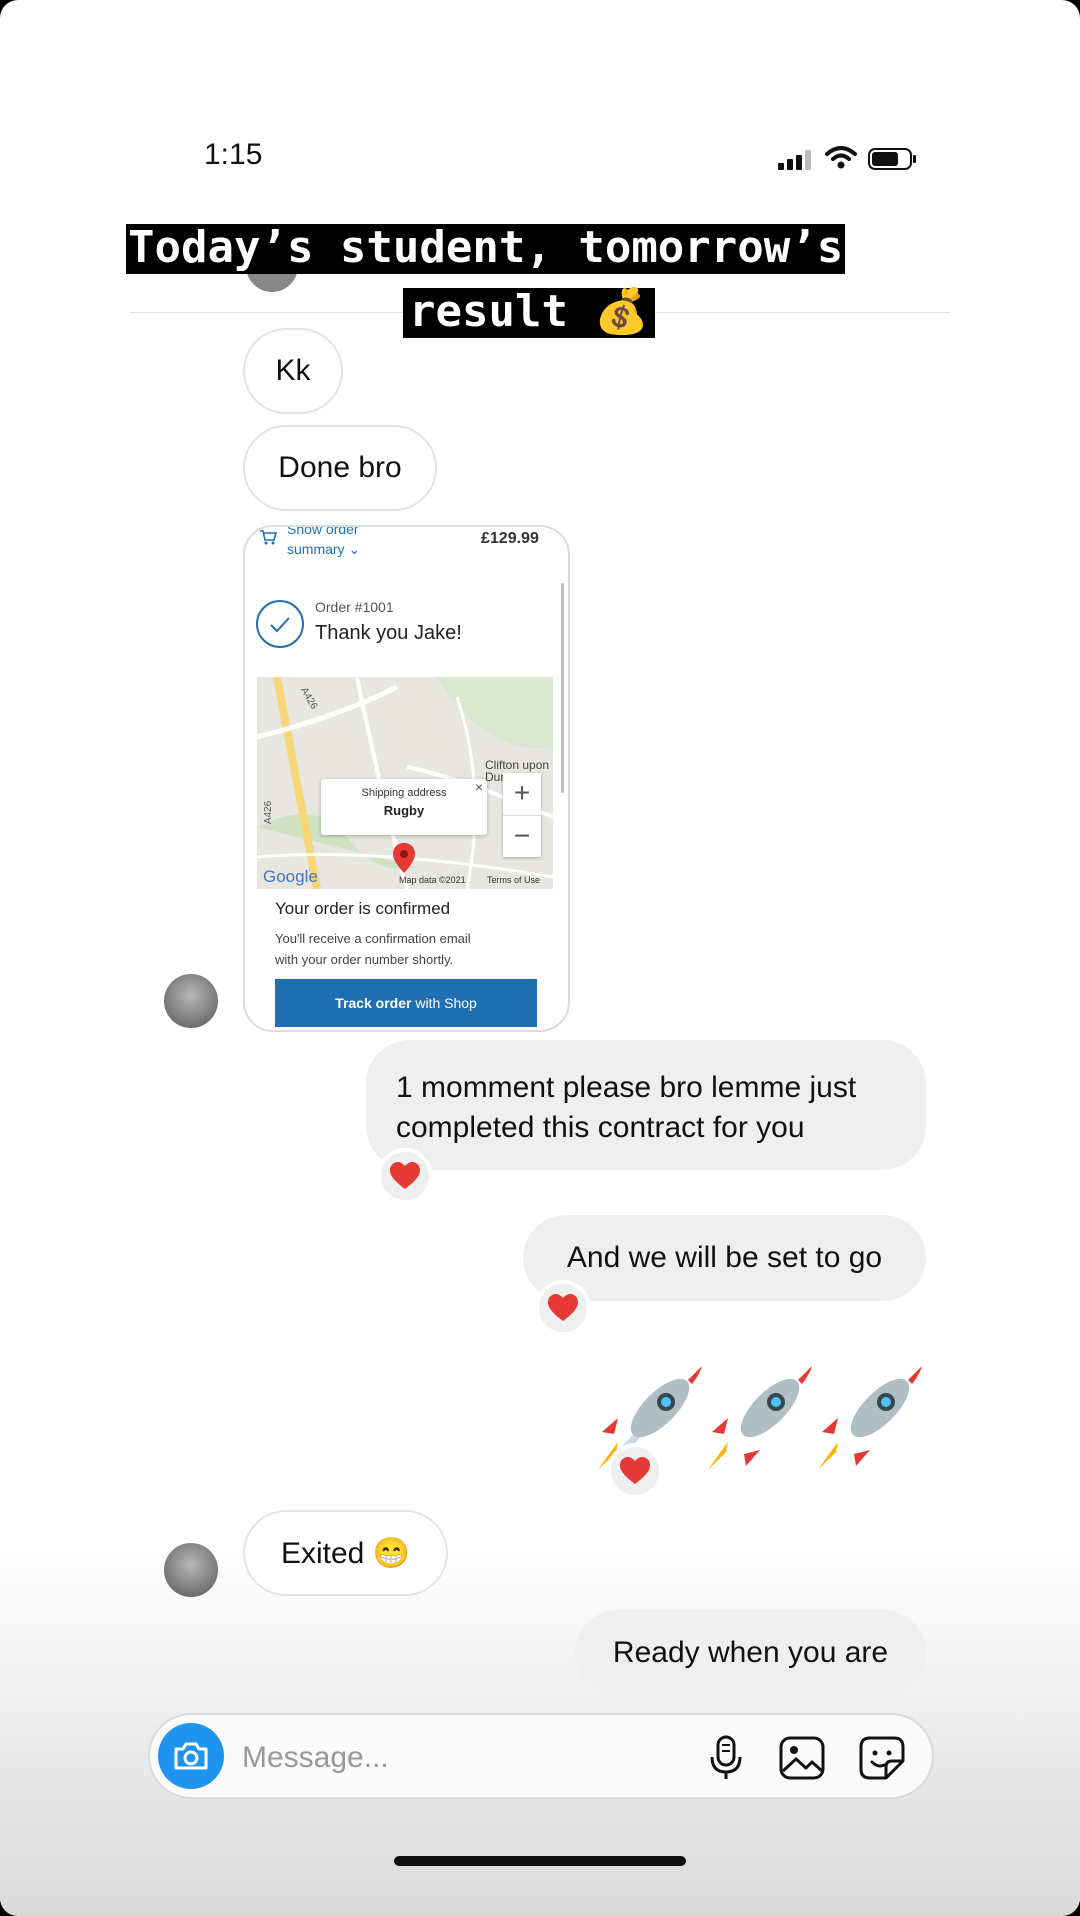 This screenshot has width=1080, height=1916. What do you see at coordinates (562, 688) in the screenshot?
I see `scrollbar` at bounding box center [562, 688].